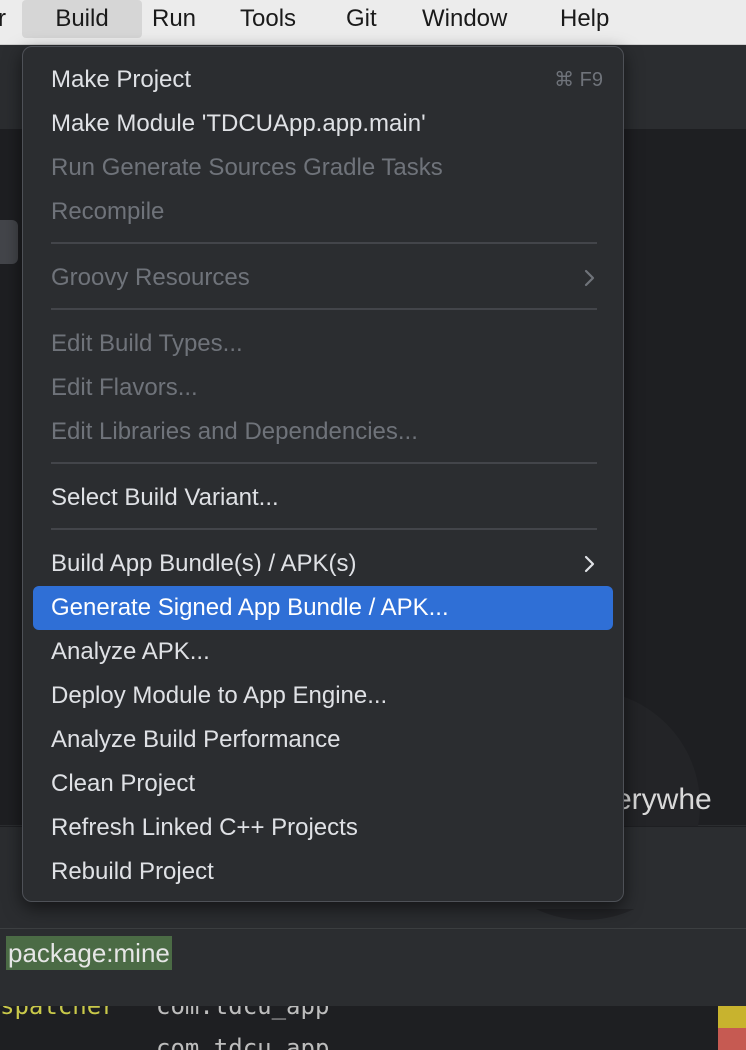 The width and height of the screenshot is (746, 1050). Describe the element at coordinates (121, 79) in the screenshot. I see `menu-item-label: Make Project` at that location.